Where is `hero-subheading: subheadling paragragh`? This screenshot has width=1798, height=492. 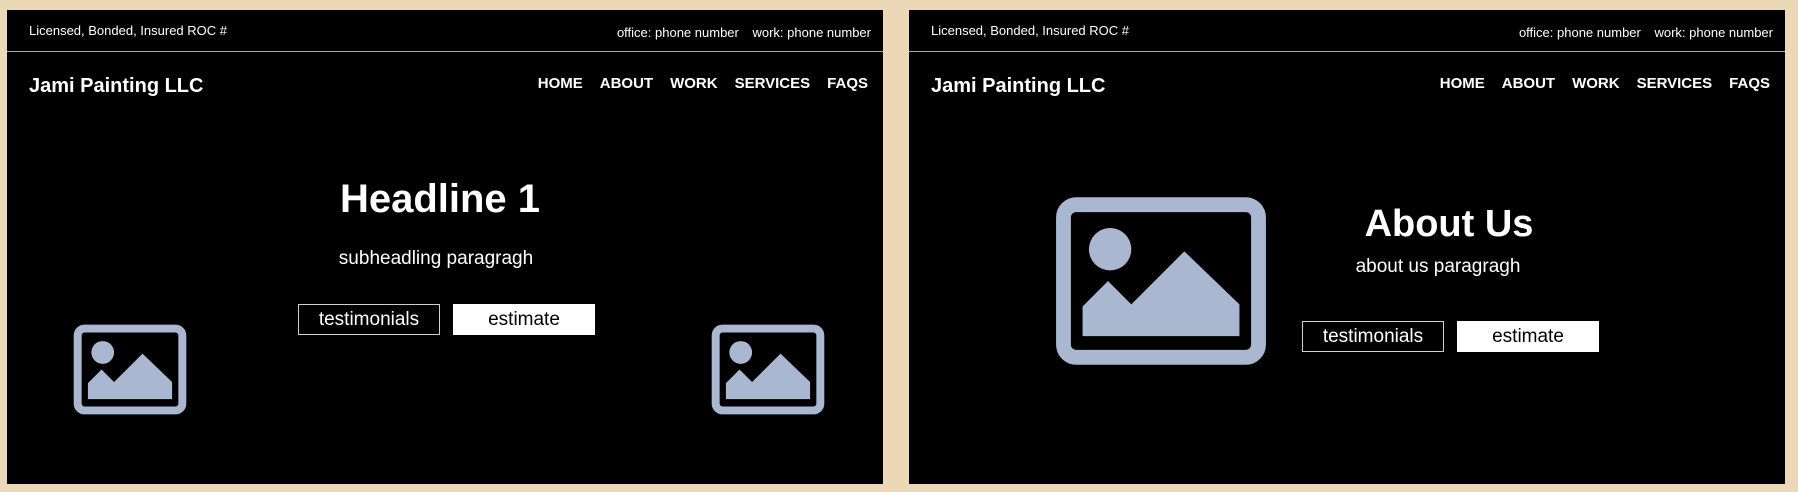 hero-subheading: subheadling paragragh is located at coordinates (436, 258).